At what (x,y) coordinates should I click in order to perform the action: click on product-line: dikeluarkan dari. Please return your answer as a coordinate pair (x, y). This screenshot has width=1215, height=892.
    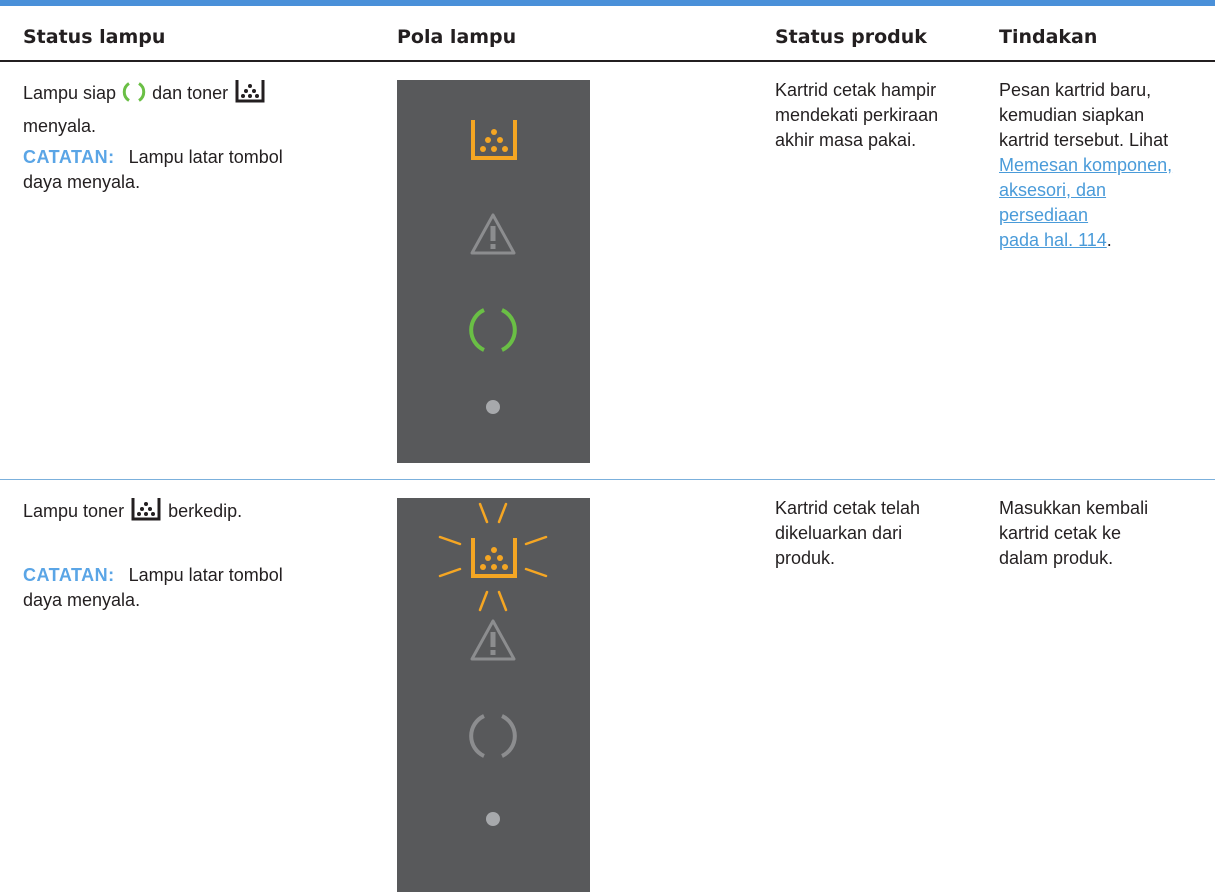
    Looking at the image, I should click on (839, 533).